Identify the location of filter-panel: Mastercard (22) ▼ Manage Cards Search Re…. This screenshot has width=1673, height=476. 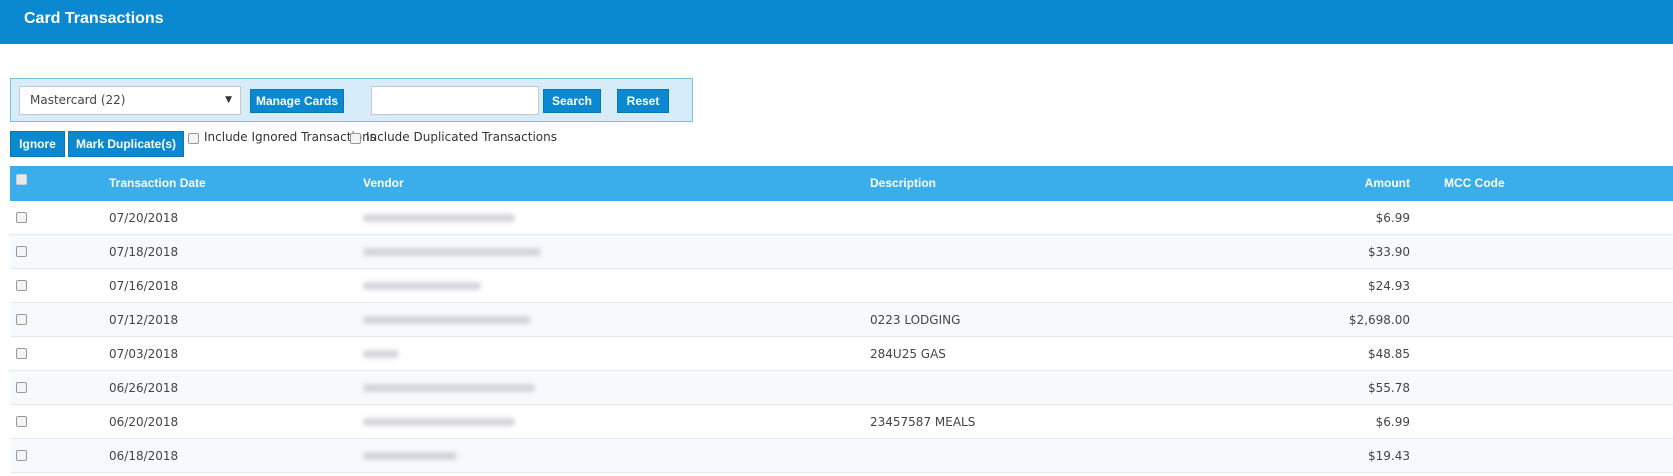
(351, 100).